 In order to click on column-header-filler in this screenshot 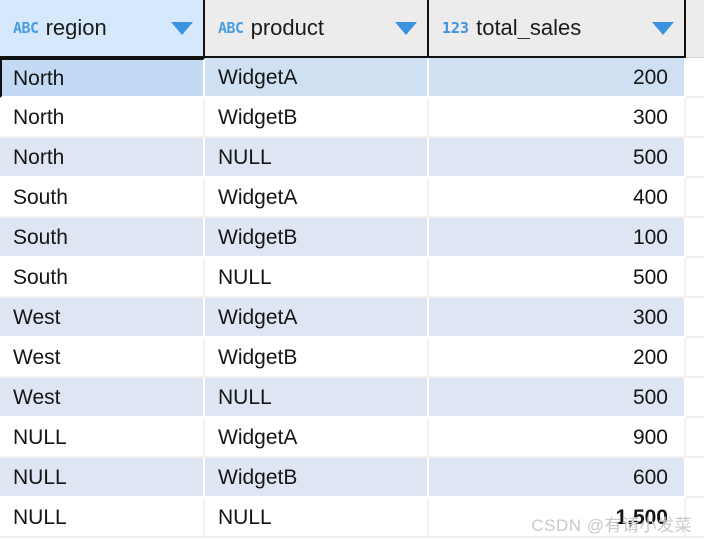, I will do `click(695, 29)`.